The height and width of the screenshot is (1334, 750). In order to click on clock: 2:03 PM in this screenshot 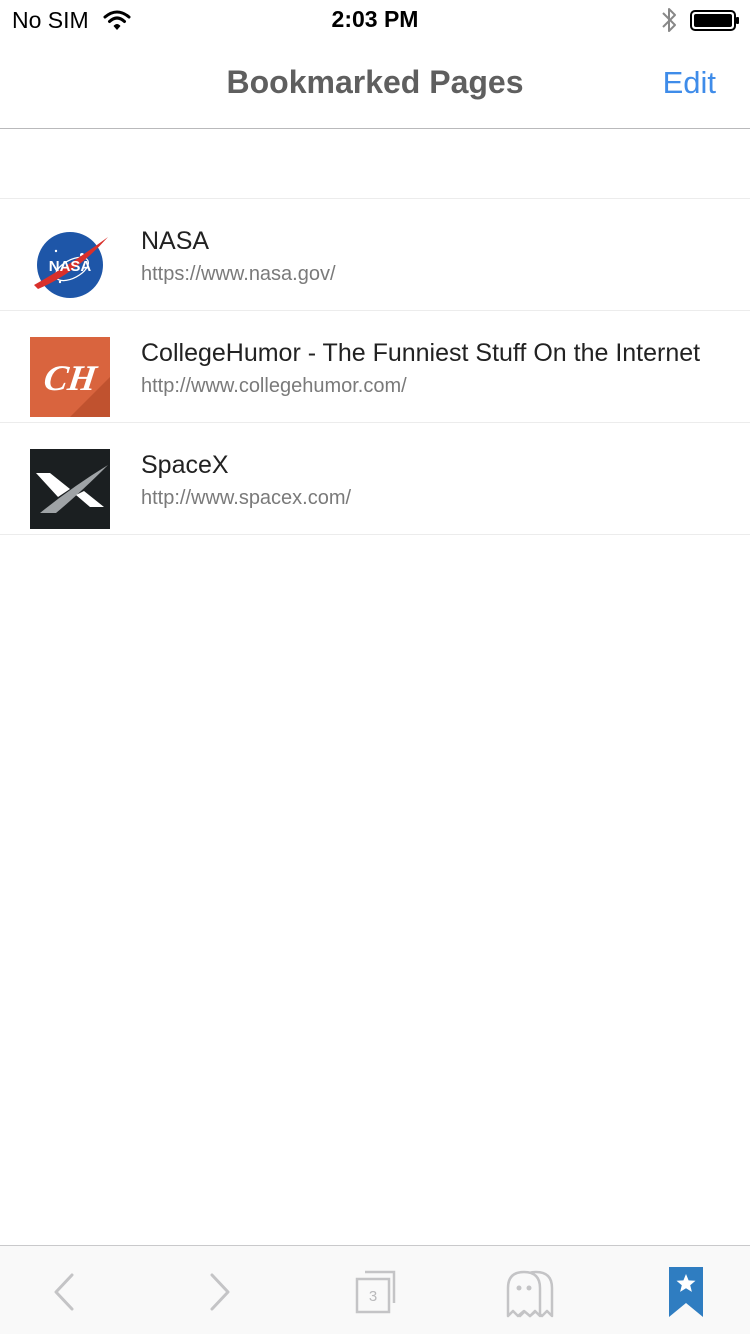, I will do `click(375, 19)`.